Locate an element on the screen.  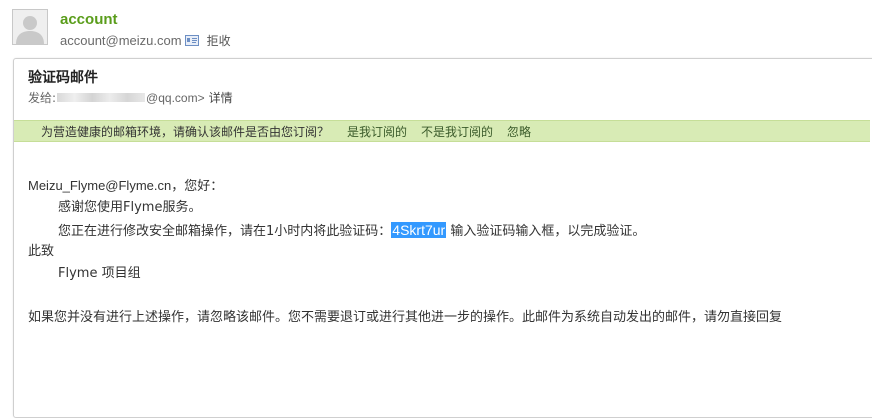
closing-line: 此致 is located at coordinates (41, 251).